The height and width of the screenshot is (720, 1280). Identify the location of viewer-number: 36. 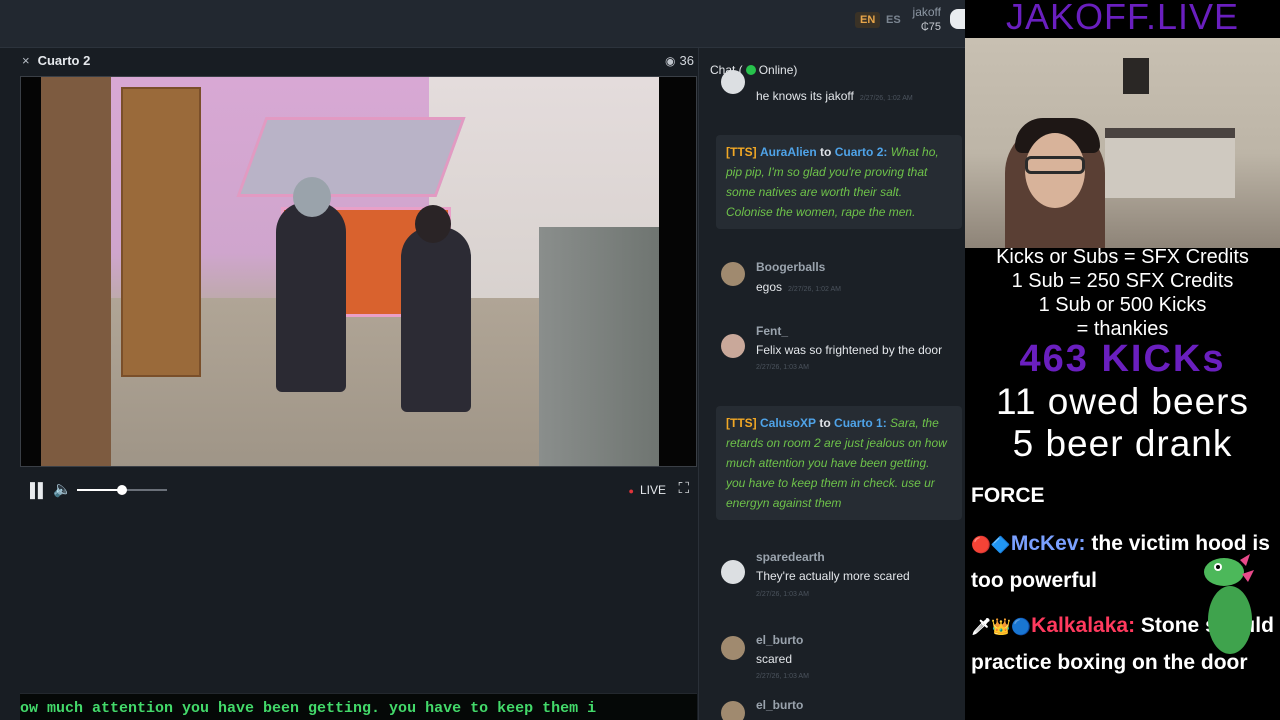
(686, 60).